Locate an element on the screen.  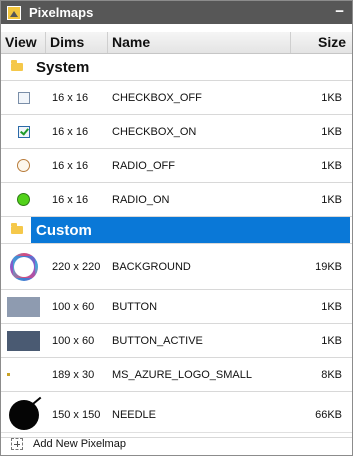
checkbox-off-icon is located at coordinates (23, 97).